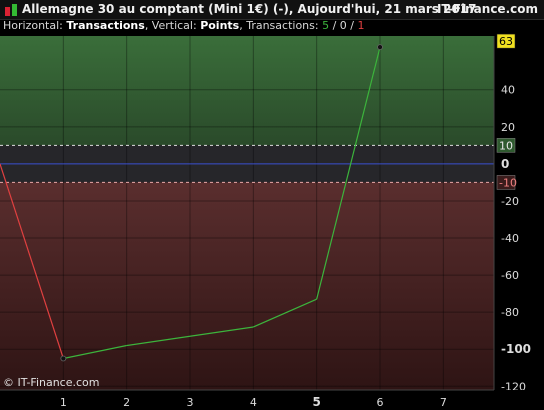 The height and width of the screenshot is (410, 544). What do you see at coordinates (126, 402) in the screenshot?
I see `x-tick-label: 2` at bounding box center [126, 402].